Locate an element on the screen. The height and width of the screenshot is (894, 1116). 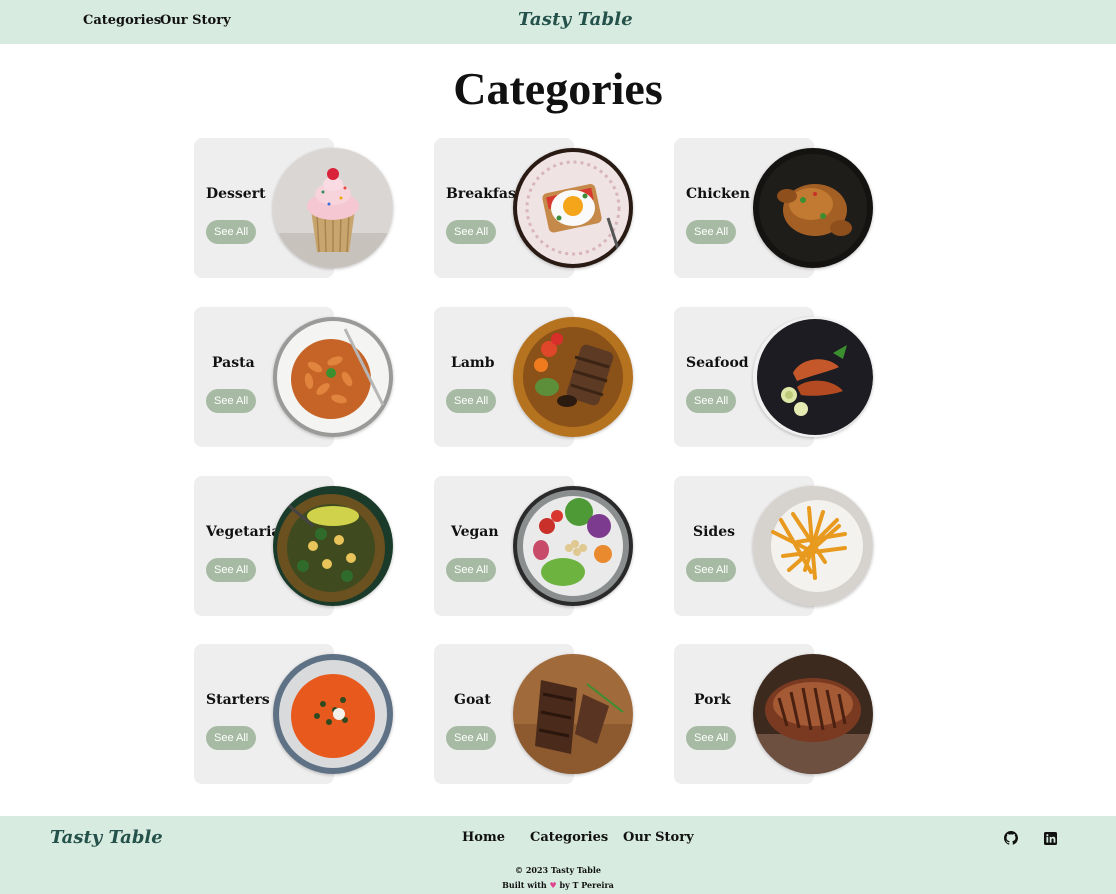
category-card-goat: Goat See All is located at coordinates (533, 714).